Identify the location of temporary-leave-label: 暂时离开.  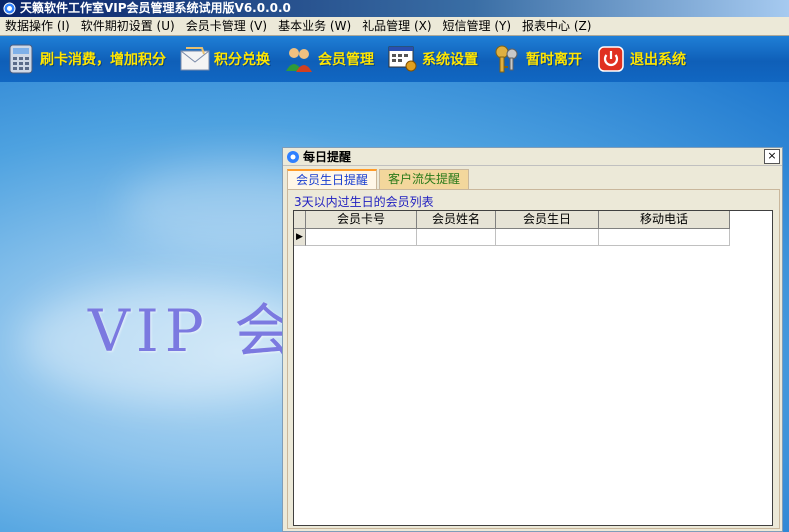
(554, 60).